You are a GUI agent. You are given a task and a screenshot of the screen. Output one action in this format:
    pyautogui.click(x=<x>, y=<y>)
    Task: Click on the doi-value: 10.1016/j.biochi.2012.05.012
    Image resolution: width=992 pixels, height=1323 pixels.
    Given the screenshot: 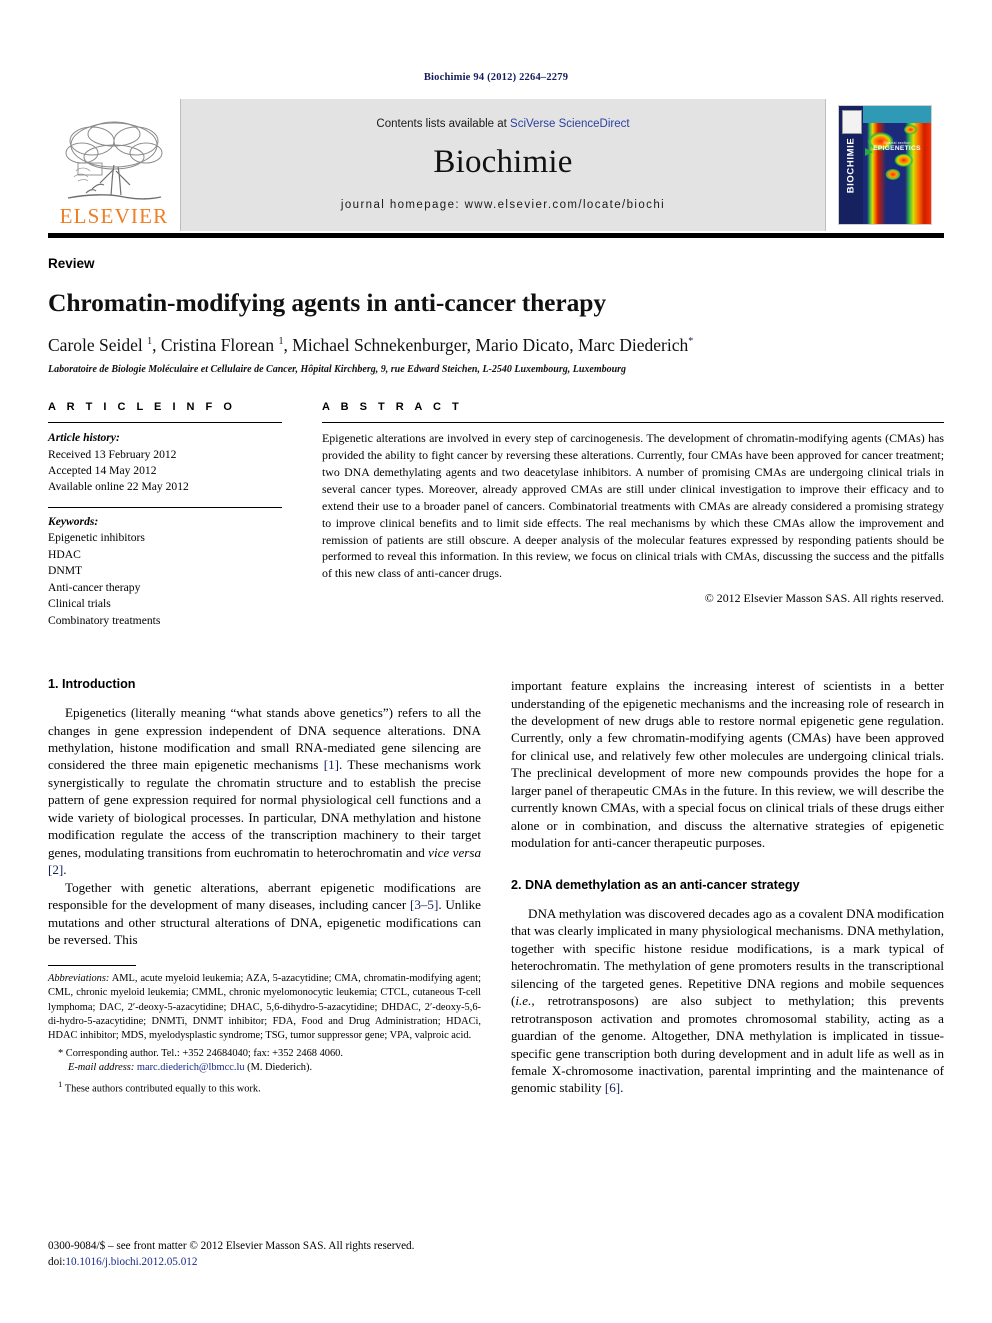 What is the action you would take?
    pyautogui.click(x=131, y=1262)
    